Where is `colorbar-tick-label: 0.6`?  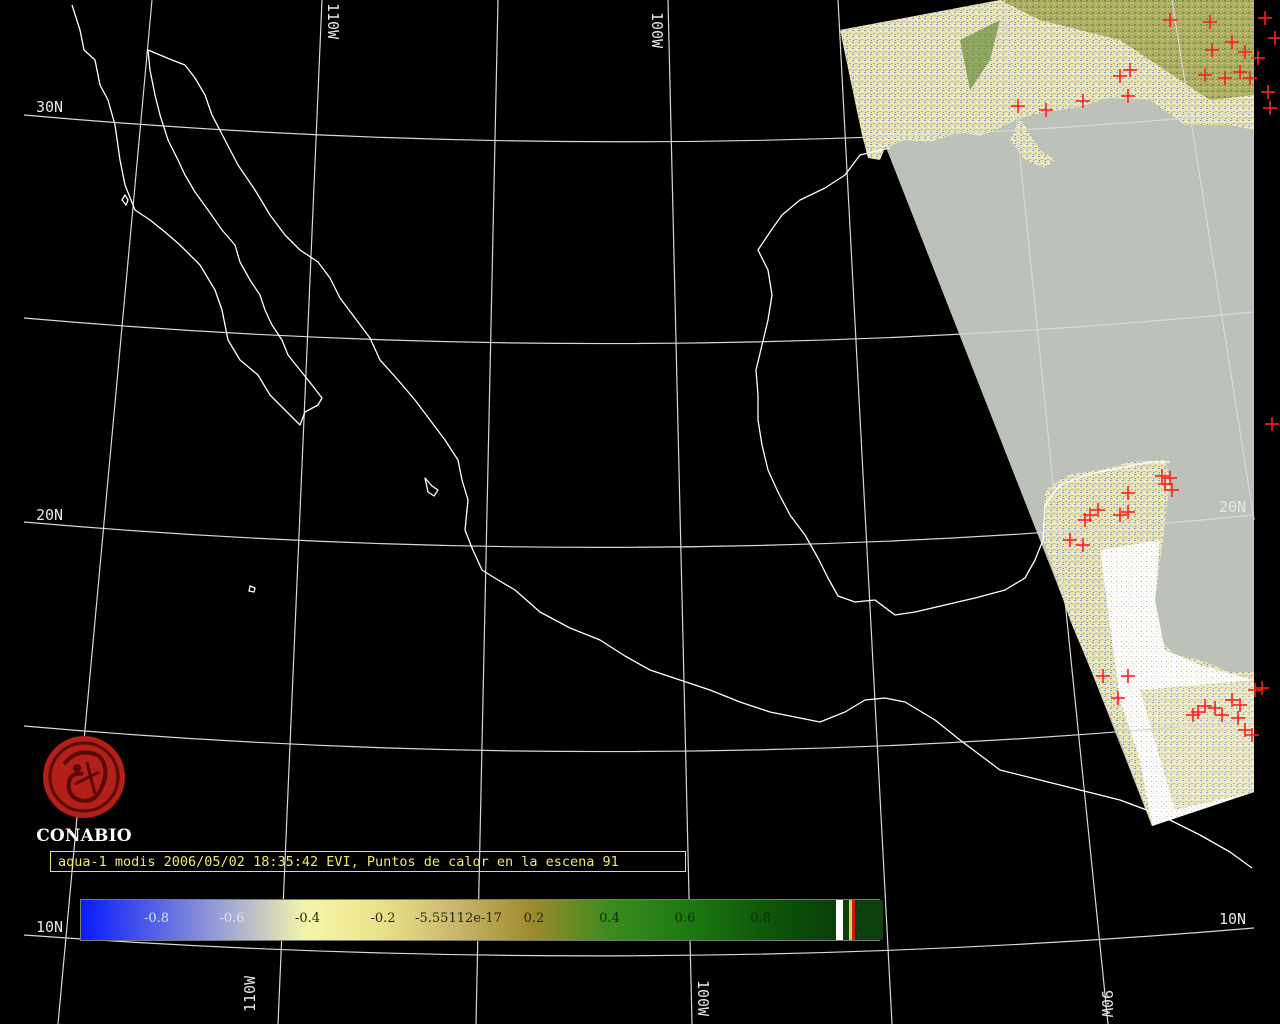 colorbar-tick-label: 0.6 is located at coordinates (685, 918).